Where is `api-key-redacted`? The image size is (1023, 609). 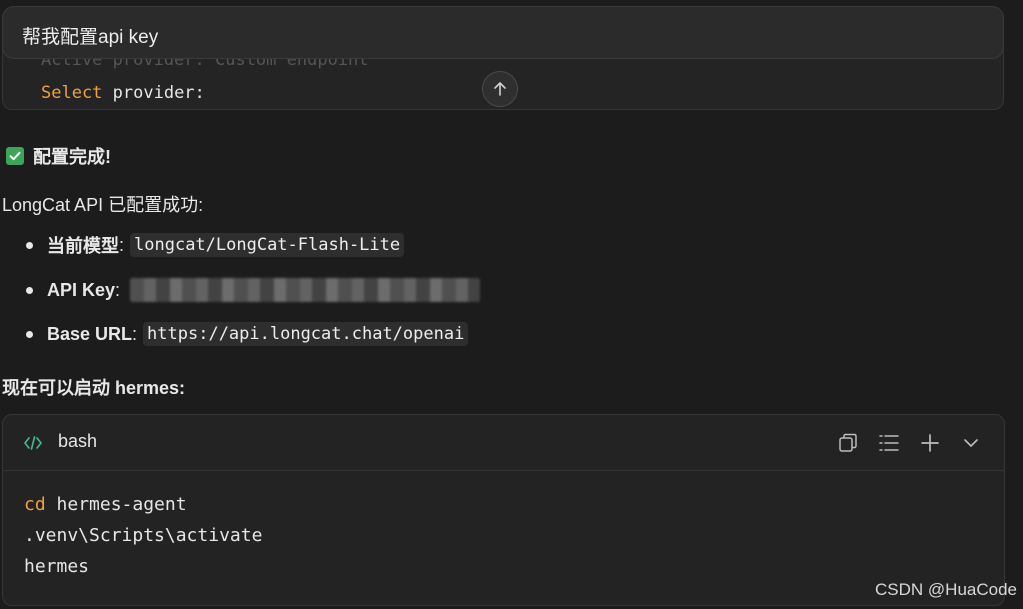
api-key-redacted is located at coordinates (305, 290).